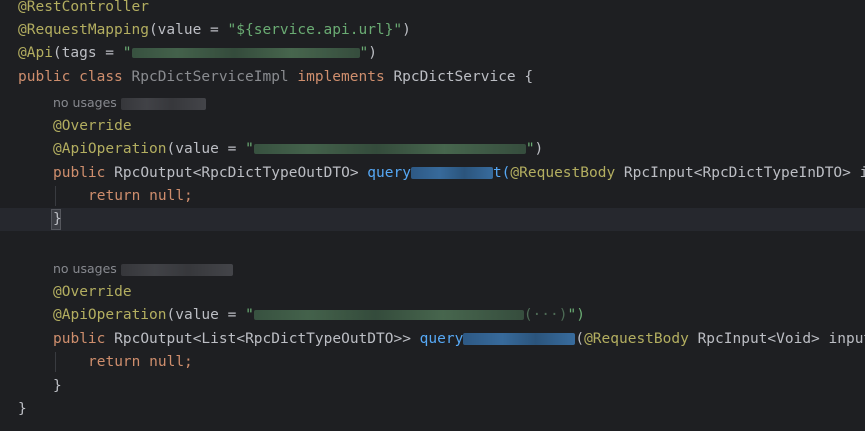 Image resolution: width=865 pixels, height=431 pixels. I want to click on return-type: RpcOutput<RpcDictTypeOutDTO>, so click(236, 173).